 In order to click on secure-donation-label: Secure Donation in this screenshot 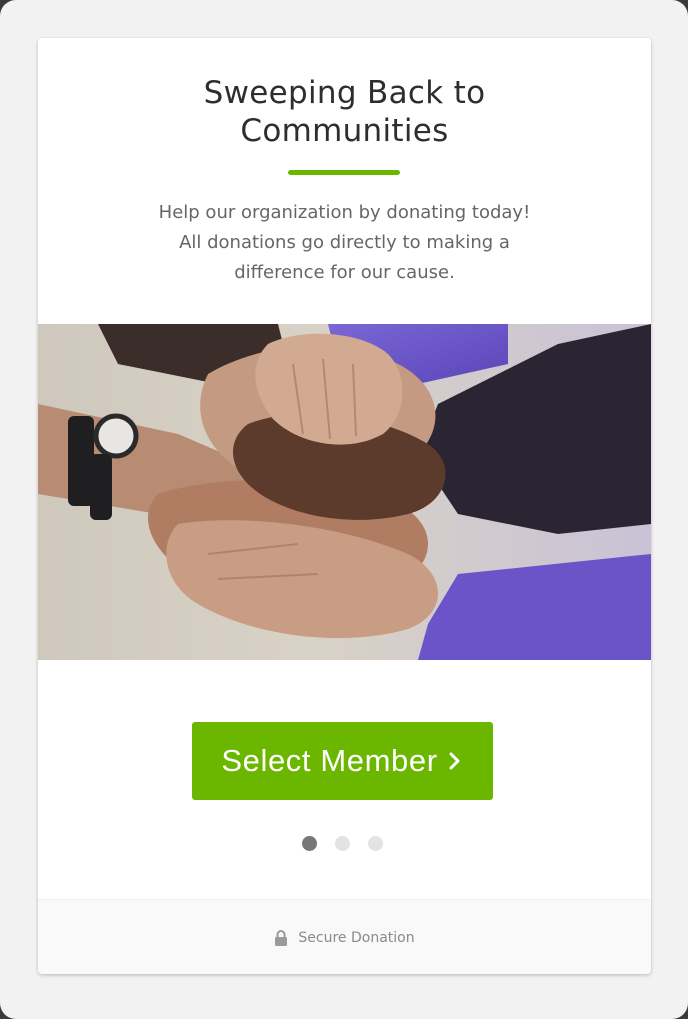, I will do `click(356, 937)`.